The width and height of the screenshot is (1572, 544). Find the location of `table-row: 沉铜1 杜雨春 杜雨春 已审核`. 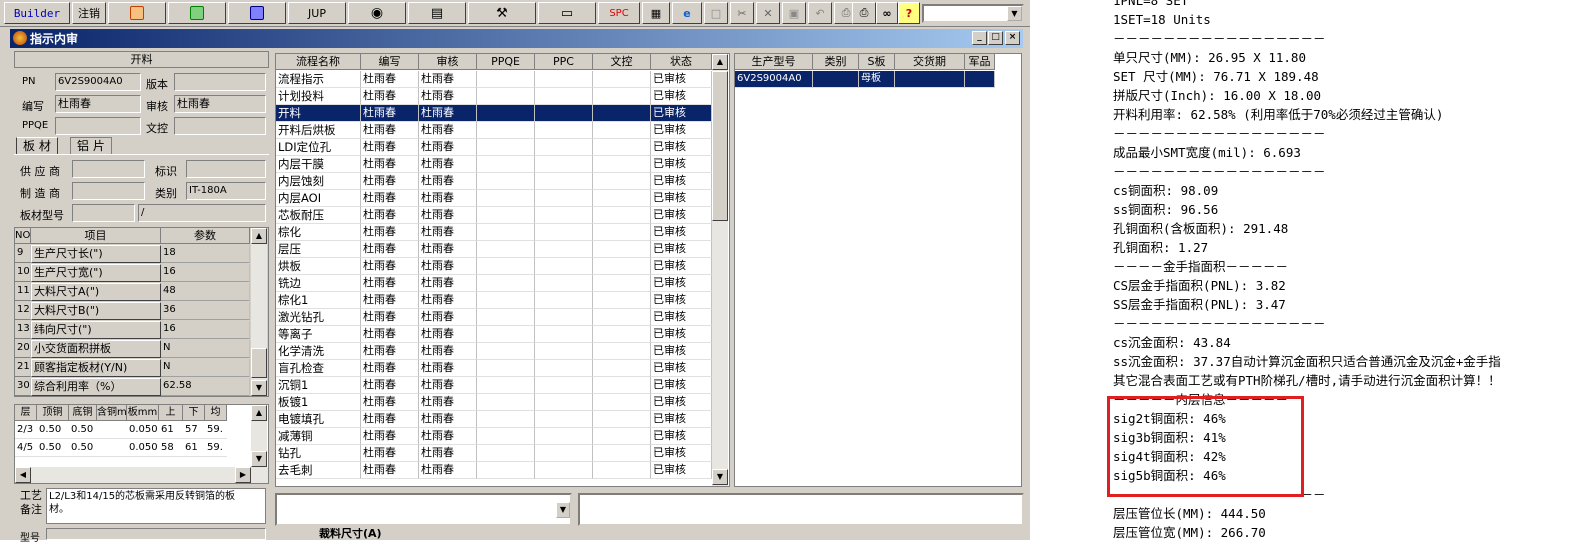

table-row: 沉铜1 杜雨春 杜雨春 已审核 is located at coordinates (494, 385).